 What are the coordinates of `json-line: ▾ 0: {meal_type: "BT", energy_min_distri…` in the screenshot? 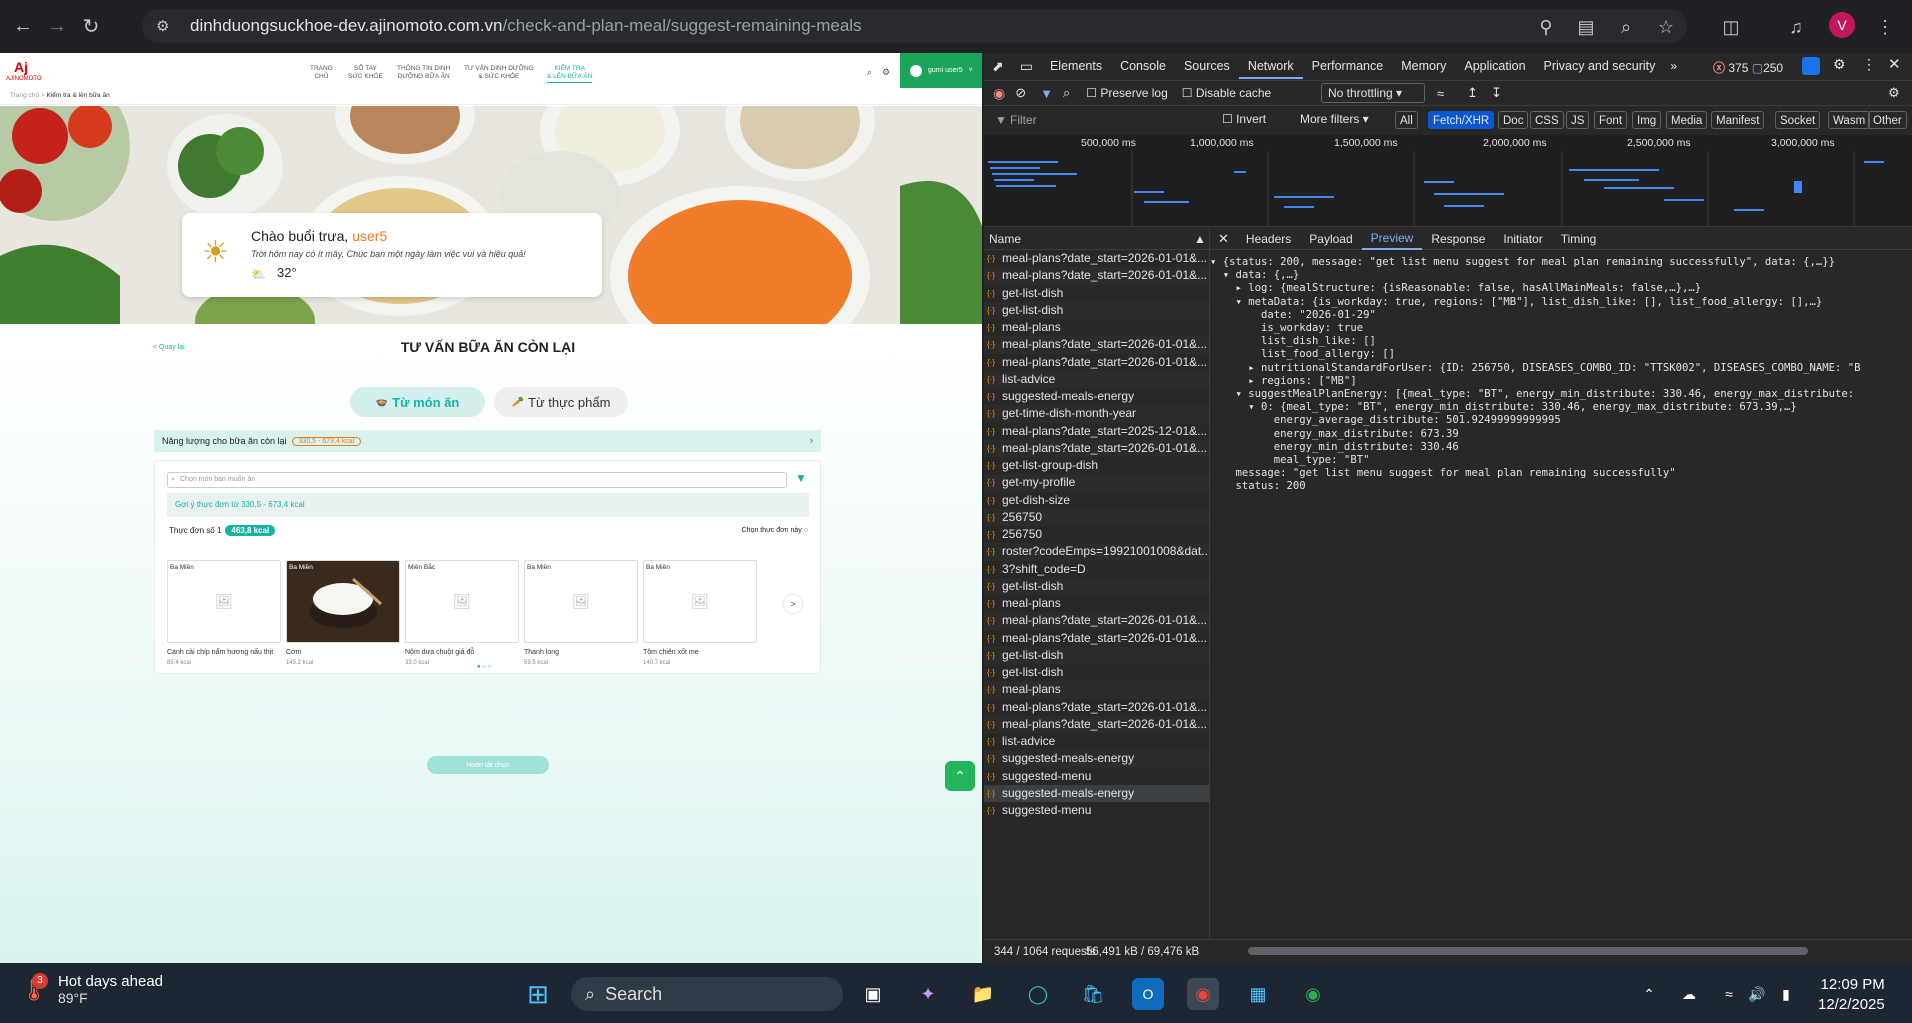 It's located at (1561, 407).